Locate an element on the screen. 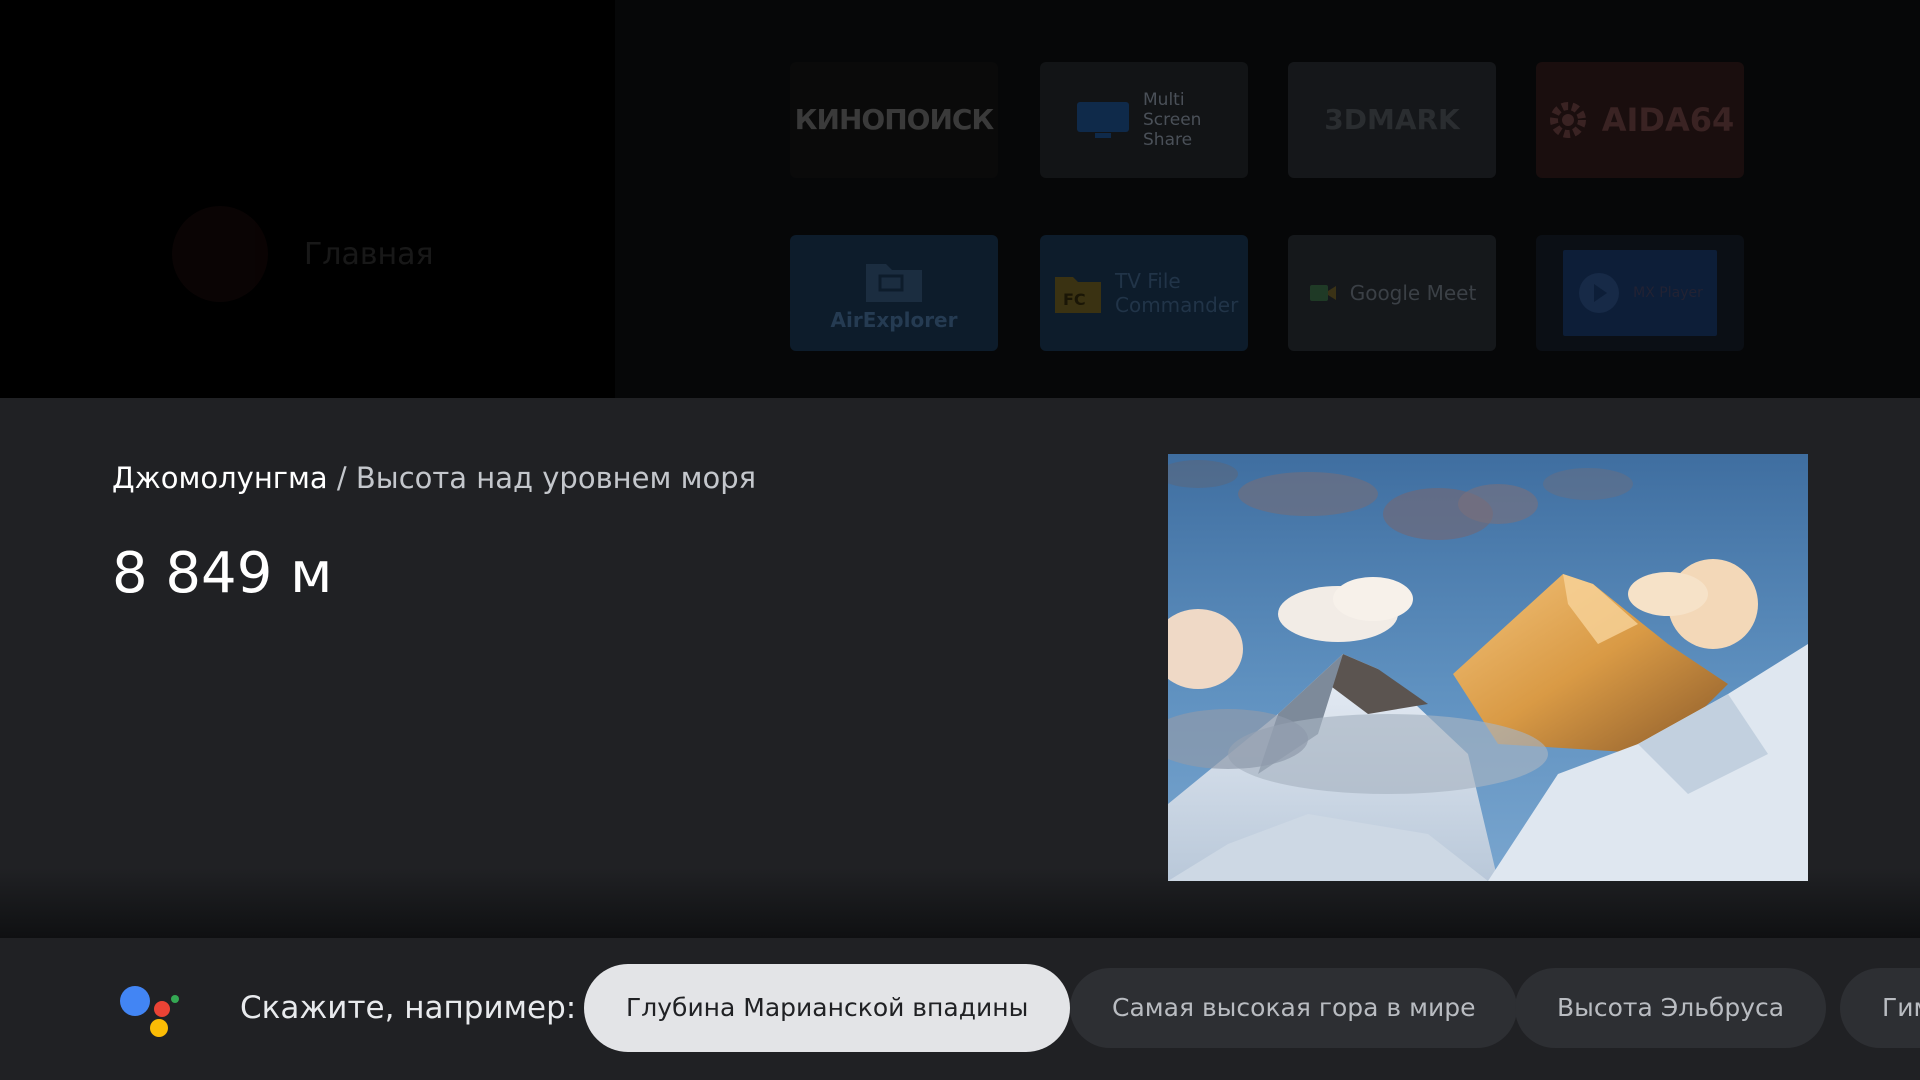 The height and width of the screenshot is (1080, 1920). answer-breadcrumb: Джомолунгма / Высота над уровнем моря is located at coordinates (434, 478).